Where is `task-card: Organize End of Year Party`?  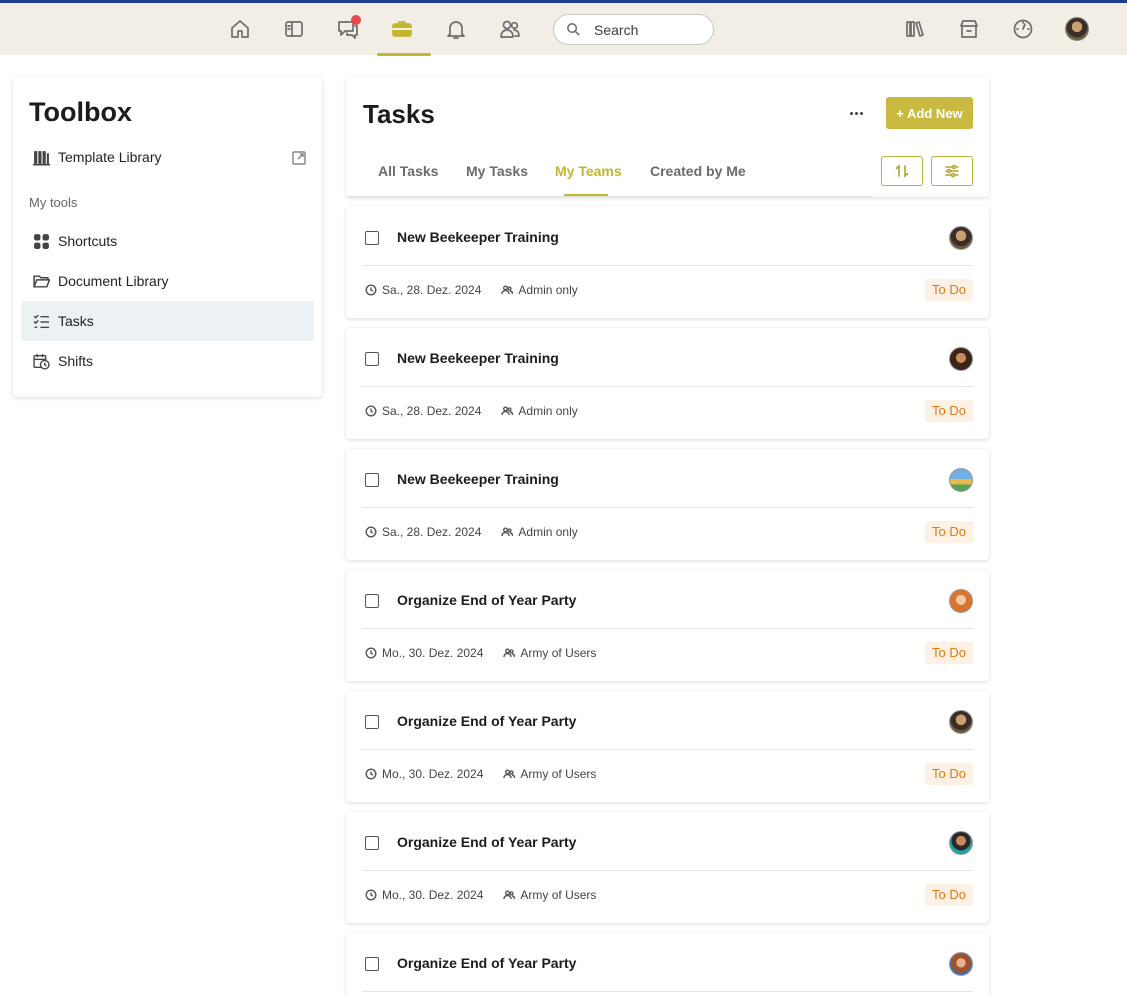 task-card: Organize End of Year Party is located at coordinates (667, 964).